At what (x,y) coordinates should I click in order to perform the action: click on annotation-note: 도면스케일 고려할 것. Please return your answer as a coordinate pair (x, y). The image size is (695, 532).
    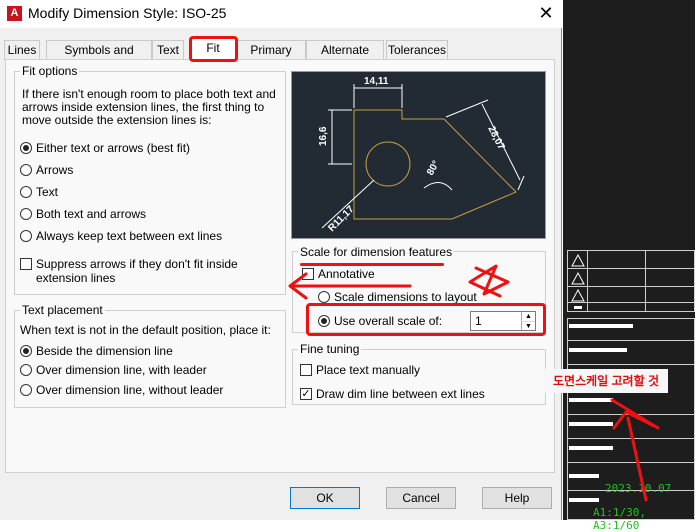
    Looking at the image, I should click on (606, 381).